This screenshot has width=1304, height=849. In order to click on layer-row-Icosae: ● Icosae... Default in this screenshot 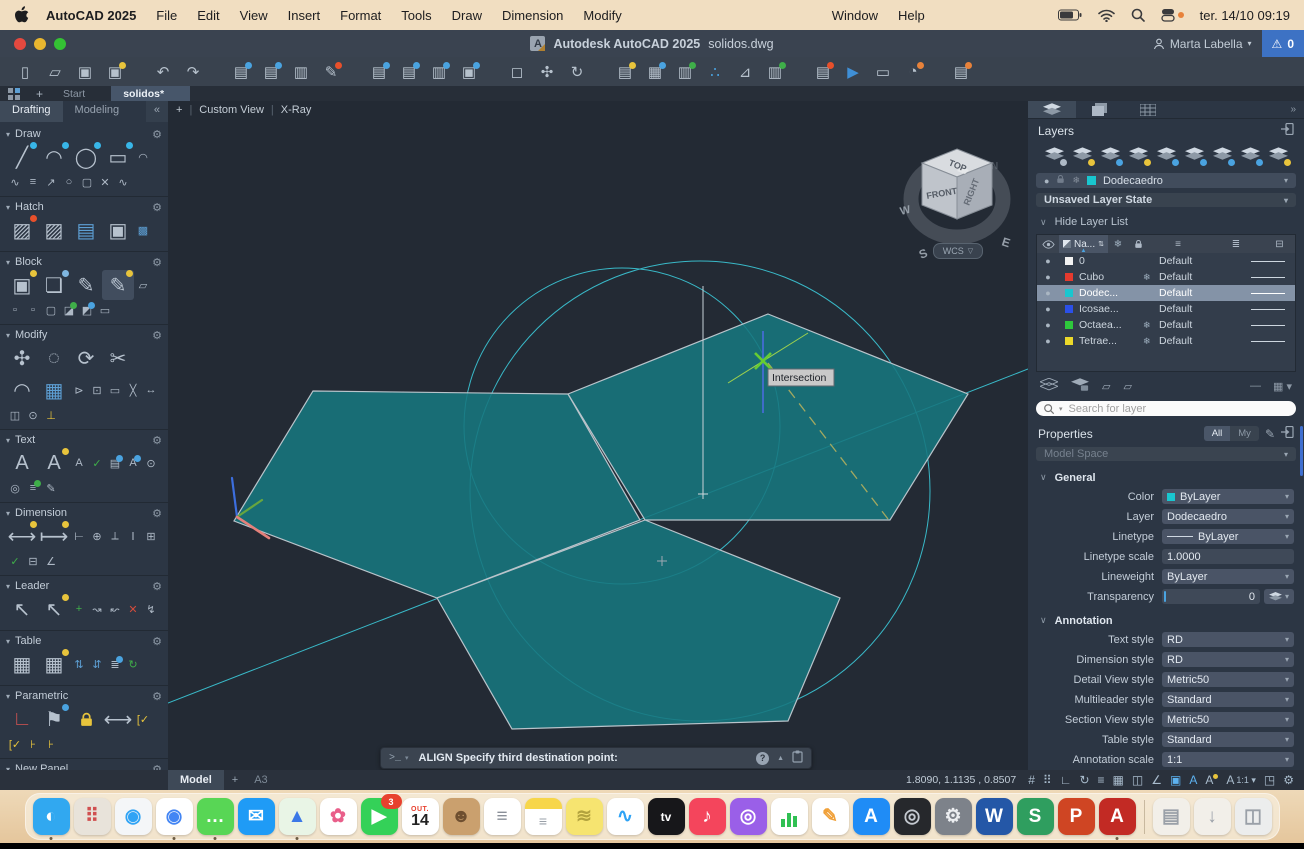, I will do `click(1166, 309)`.